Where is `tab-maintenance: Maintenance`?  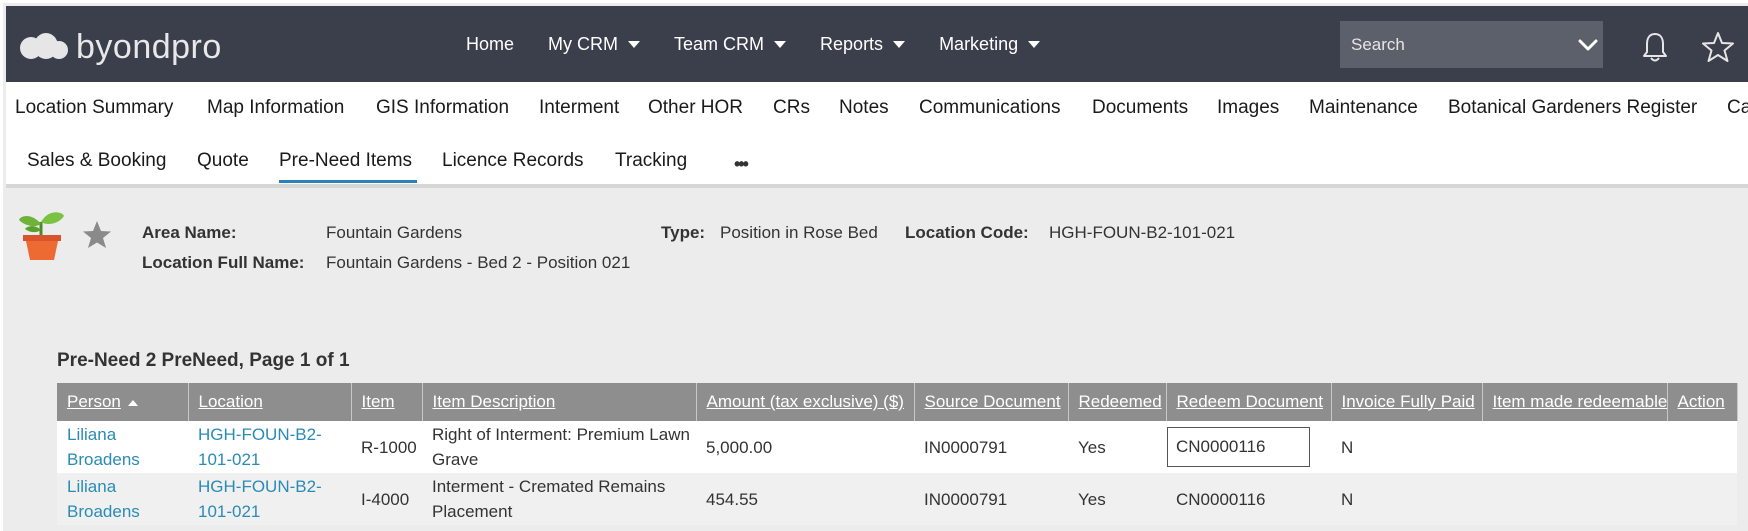 tab-maintenance: Maintenance is located at coordinates (1363, 108).